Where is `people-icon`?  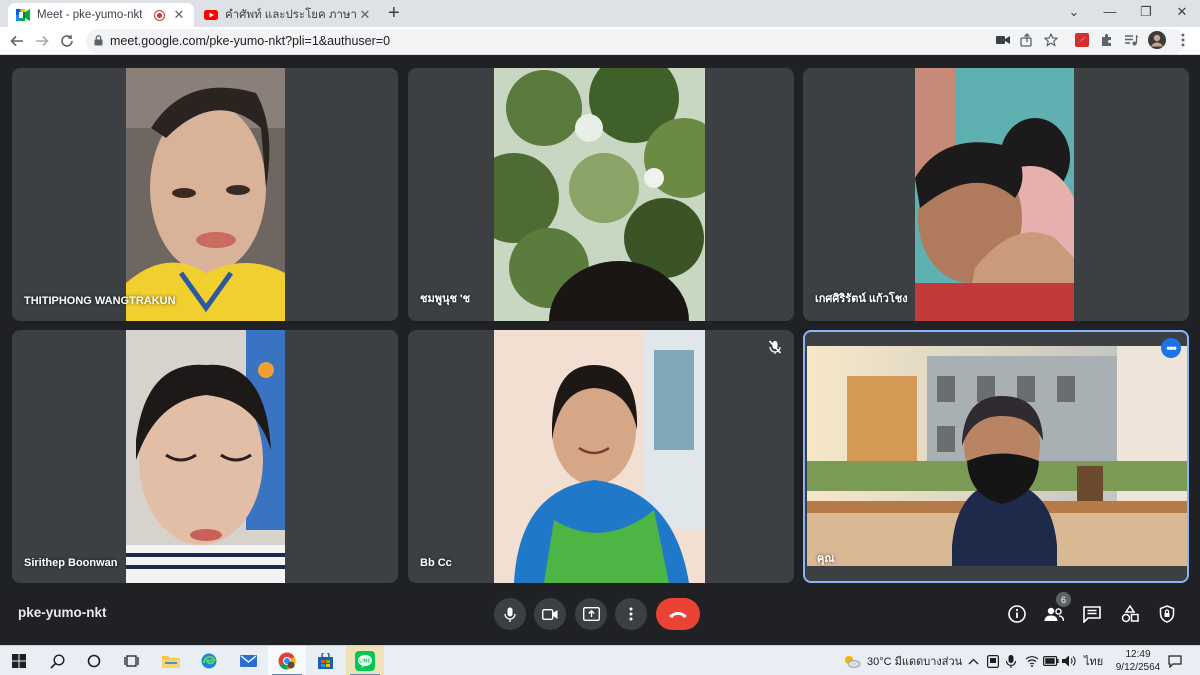
people-icon is located at coordinates (1054, 614).